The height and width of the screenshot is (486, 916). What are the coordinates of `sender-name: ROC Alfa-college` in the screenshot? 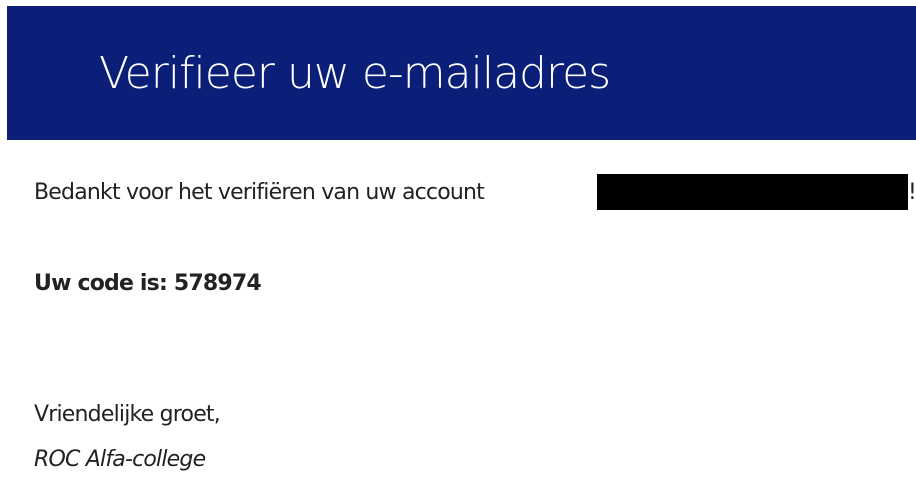 It's located at (120, 459).